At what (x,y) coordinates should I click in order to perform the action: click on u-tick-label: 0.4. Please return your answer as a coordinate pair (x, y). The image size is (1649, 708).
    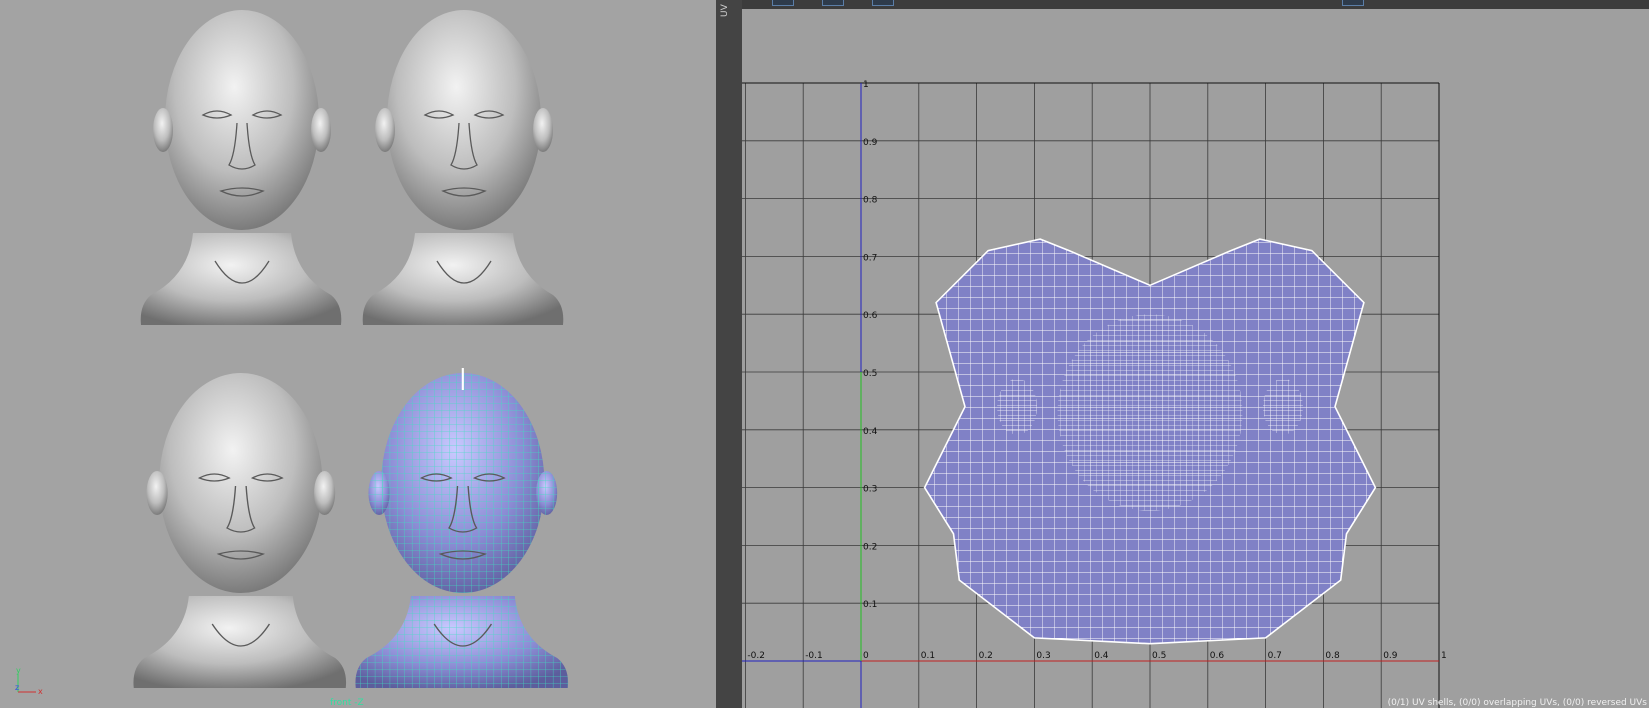
    Looking at the image, I should click on (1101, 656).